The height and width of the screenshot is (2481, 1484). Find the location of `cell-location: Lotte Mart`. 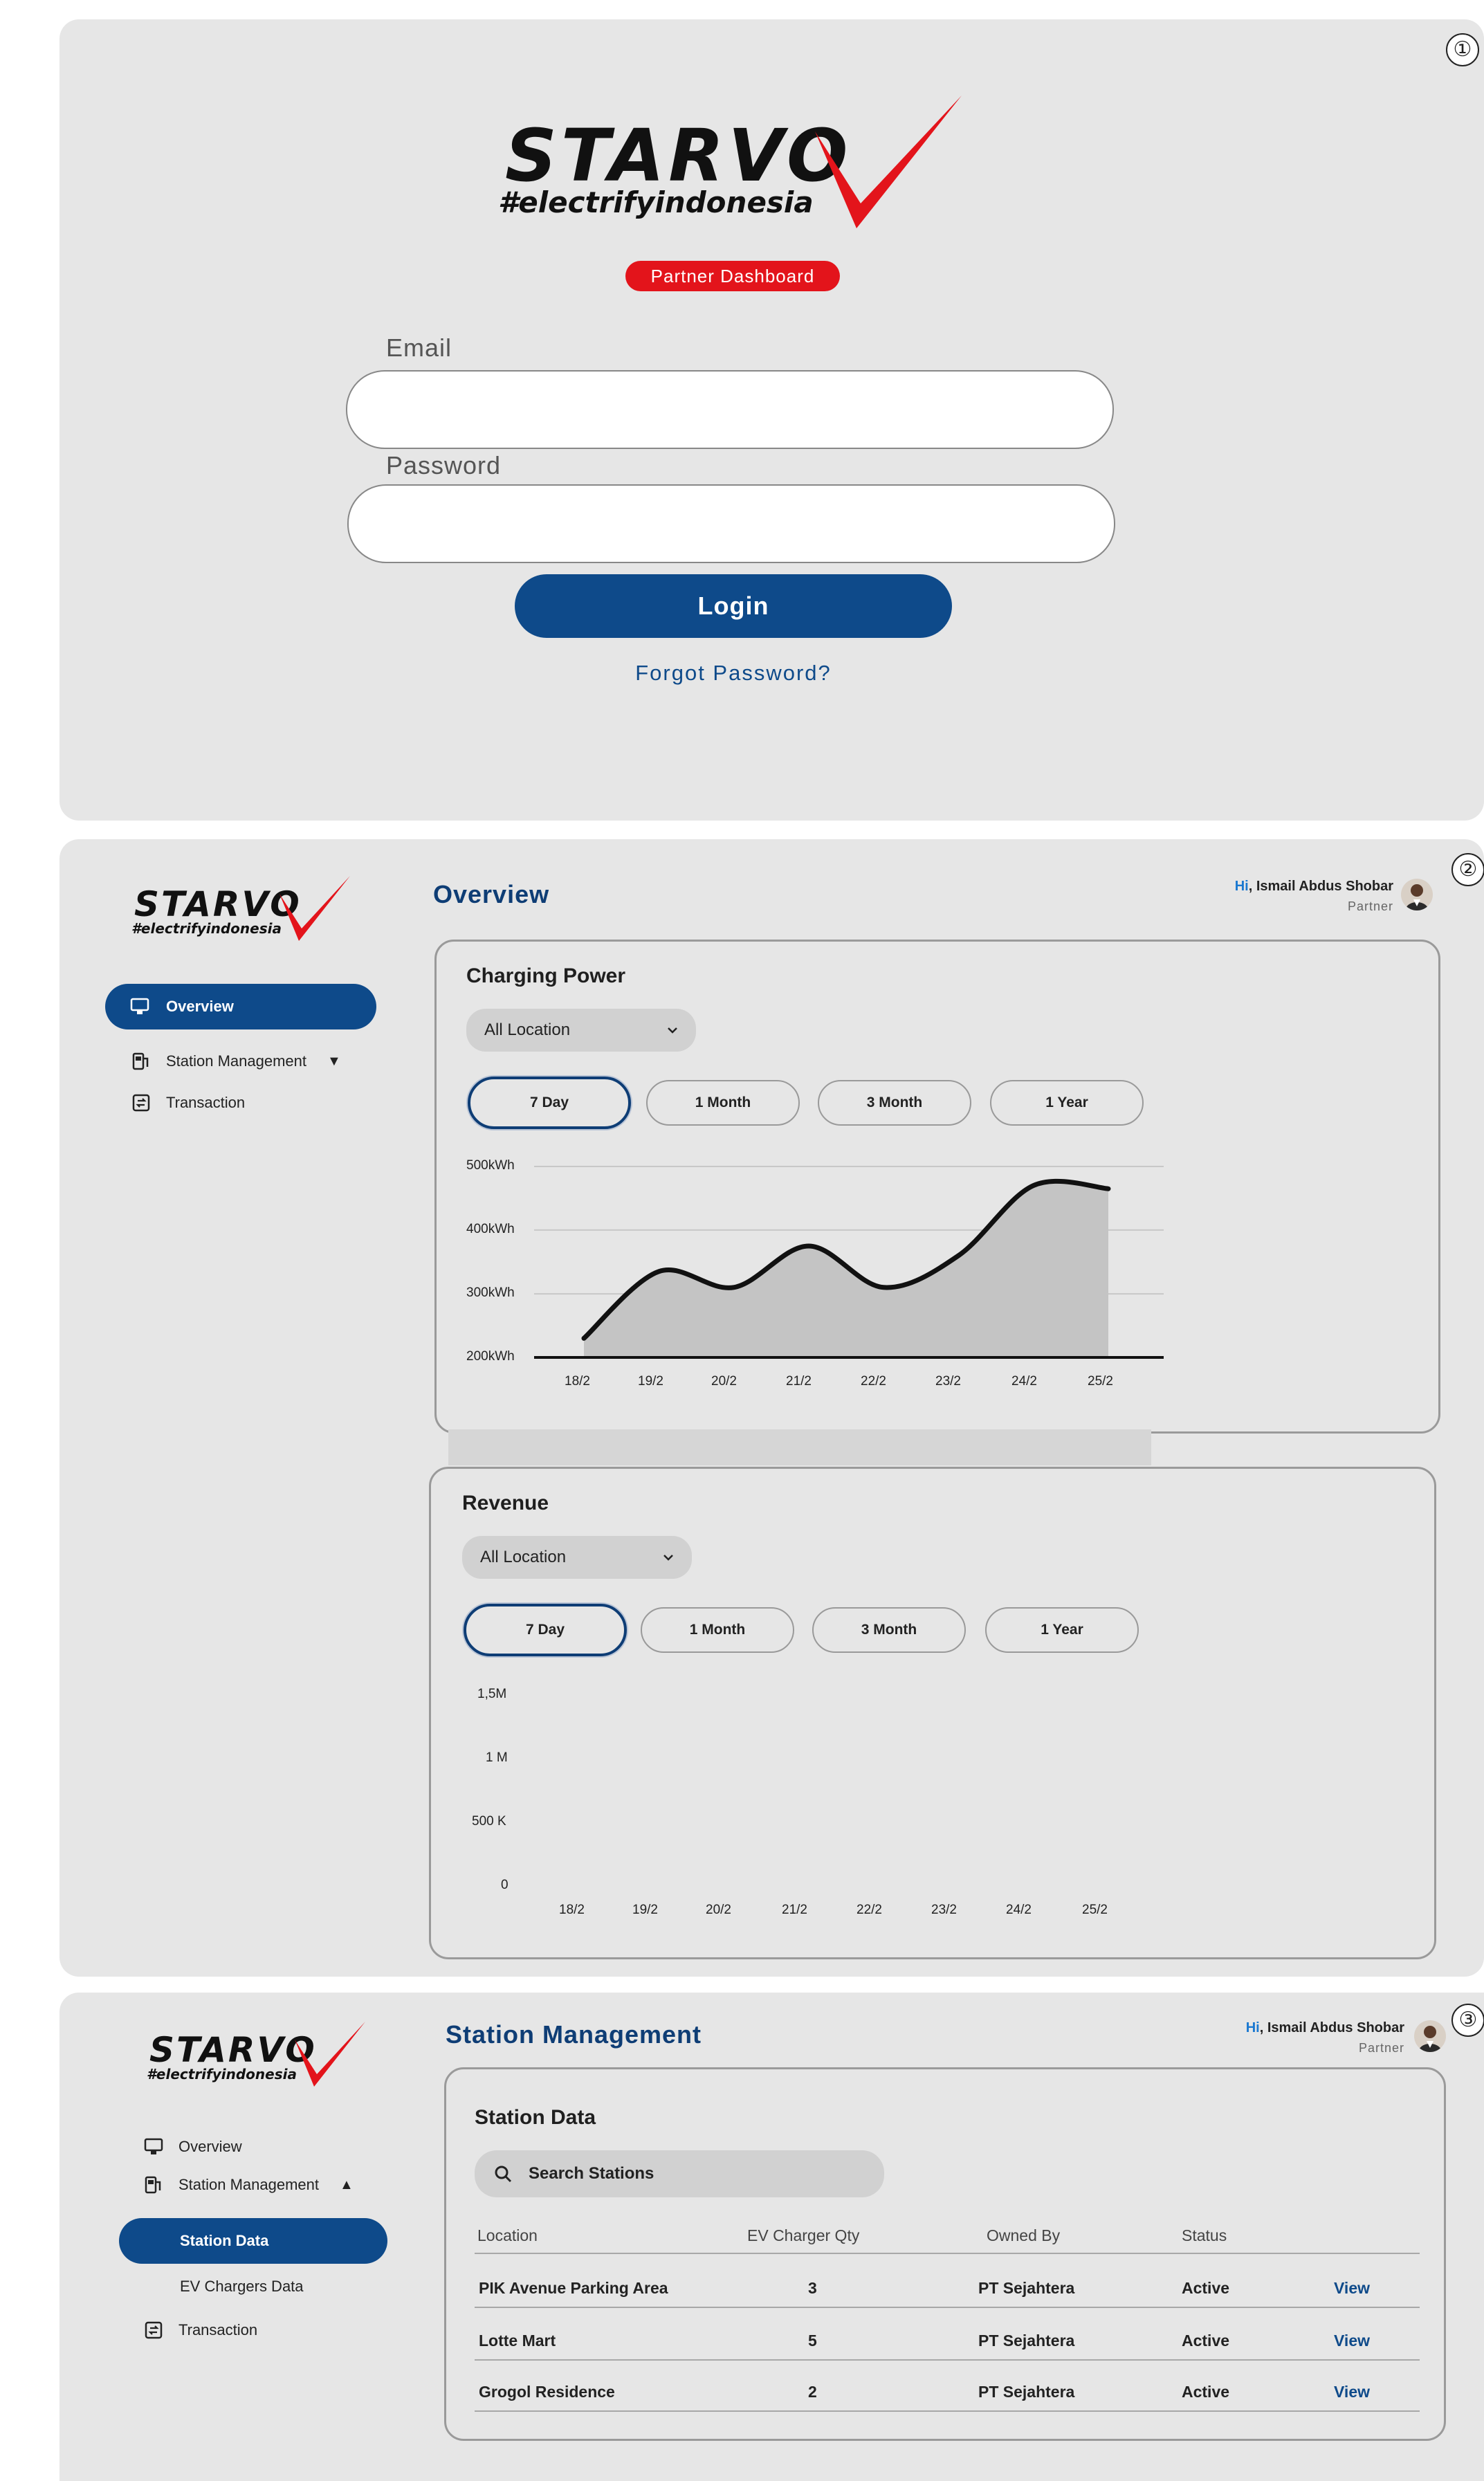

cell-location: Lotte Mart is located at coordinates (517, 2341).